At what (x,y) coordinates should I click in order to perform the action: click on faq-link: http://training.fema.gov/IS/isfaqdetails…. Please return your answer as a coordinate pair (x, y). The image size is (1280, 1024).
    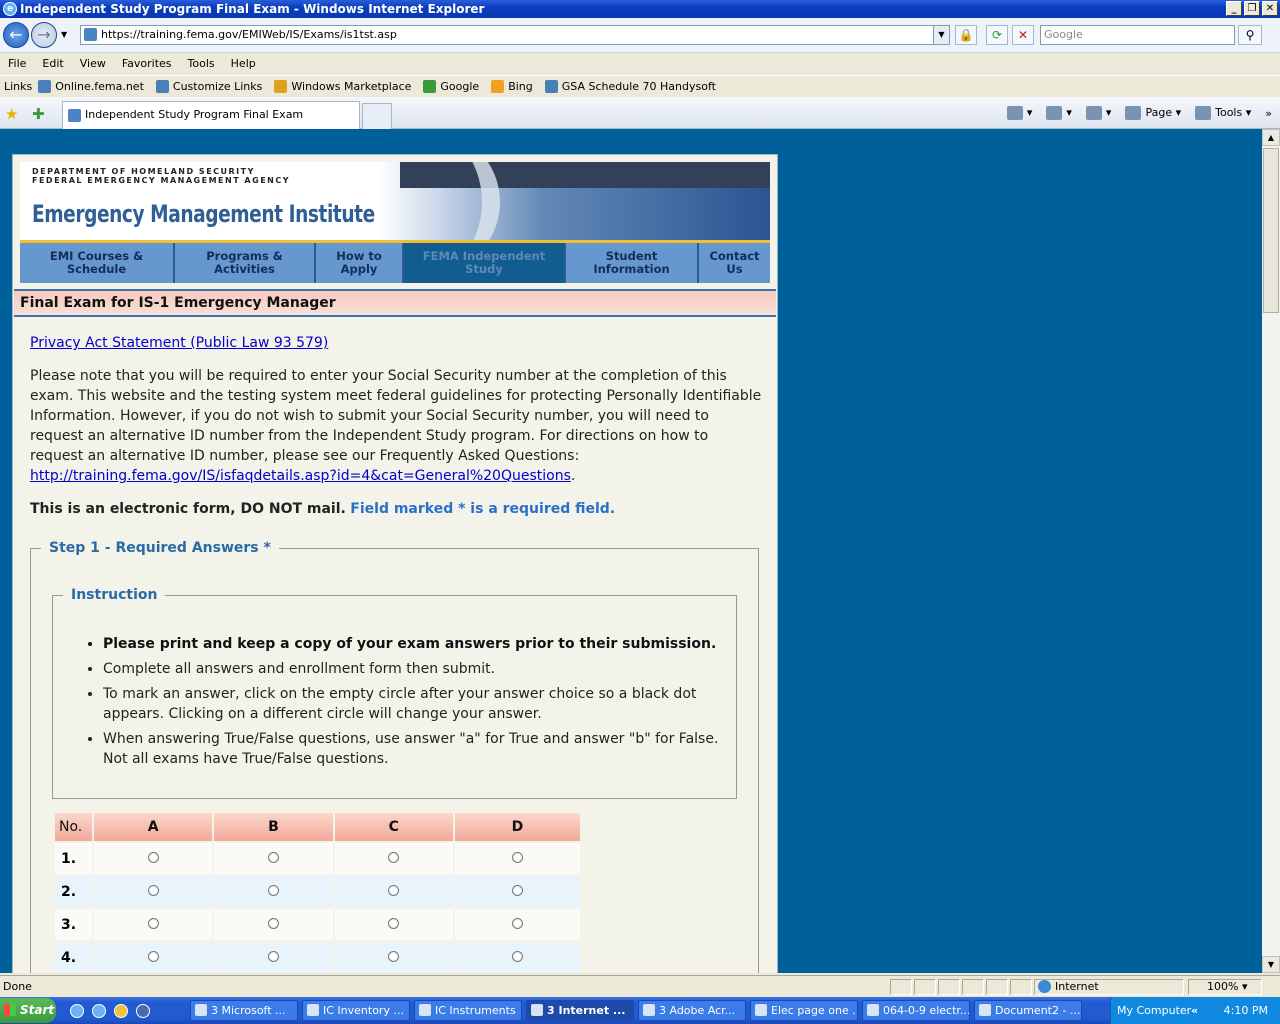
    Looking at the image, I should click on (300, 476).